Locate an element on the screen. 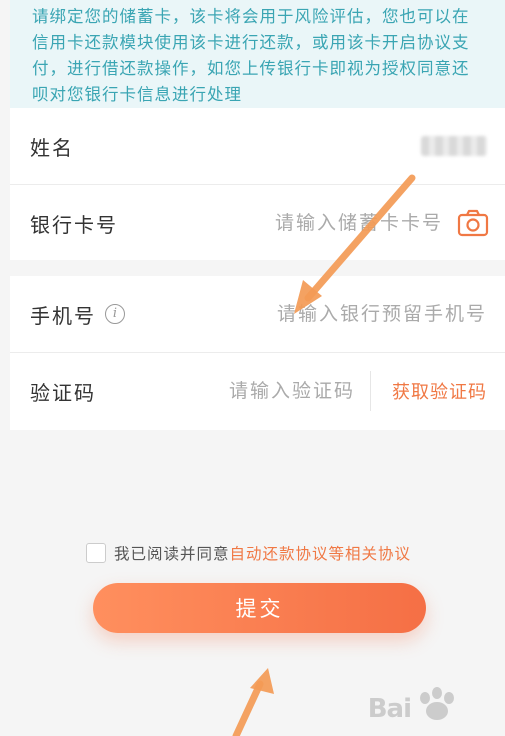 This screenshot has width=505, height=736. name-label: 姓名 is located at coordinates (52, 147).